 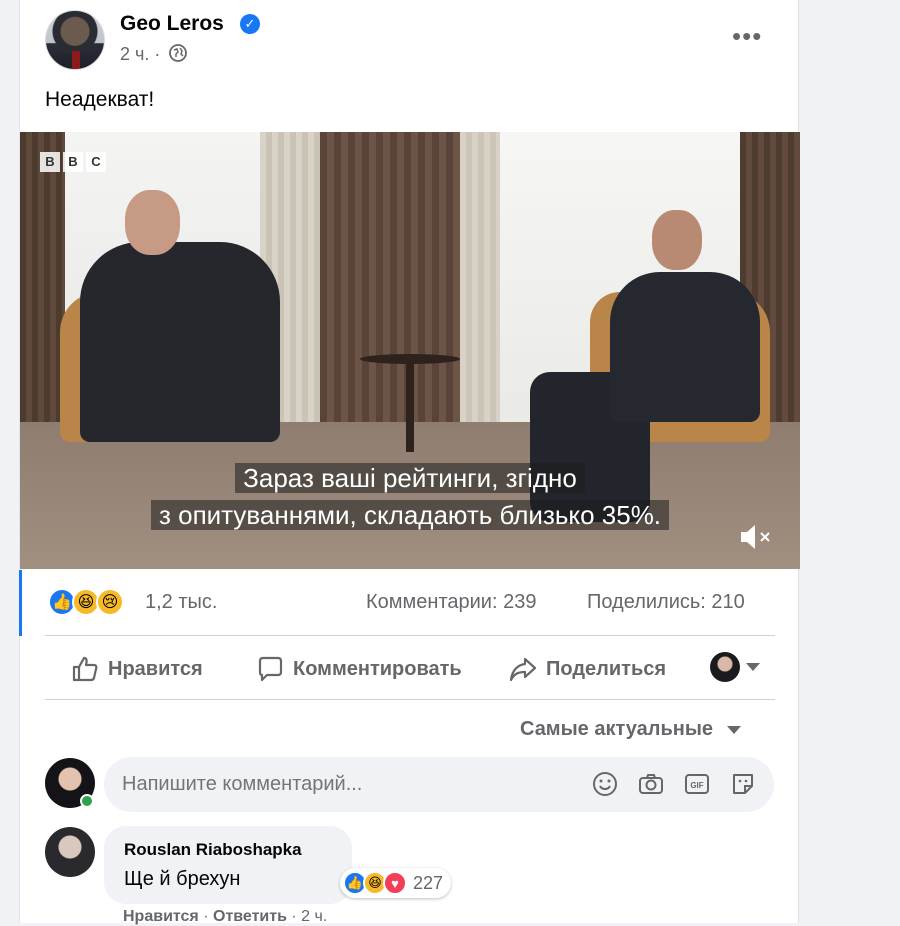 I want to click on sad-reaction-icon: 😢, so click(x=110, y=602).